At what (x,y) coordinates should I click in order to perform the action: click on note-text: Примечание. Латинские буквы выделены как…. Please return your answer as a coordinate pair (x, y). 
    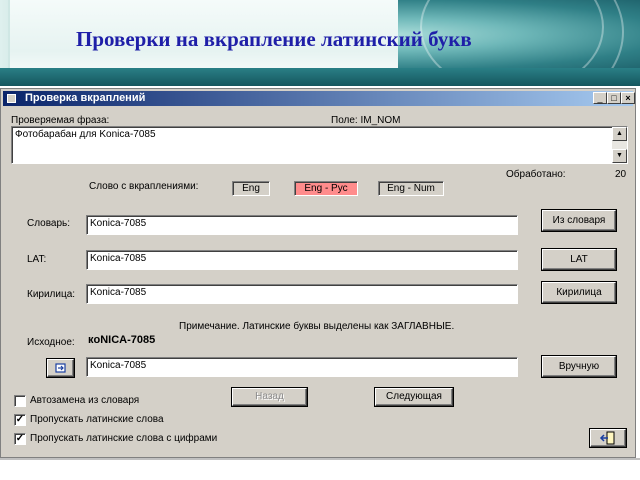
    Looking at the image, I should click on (317, 326).